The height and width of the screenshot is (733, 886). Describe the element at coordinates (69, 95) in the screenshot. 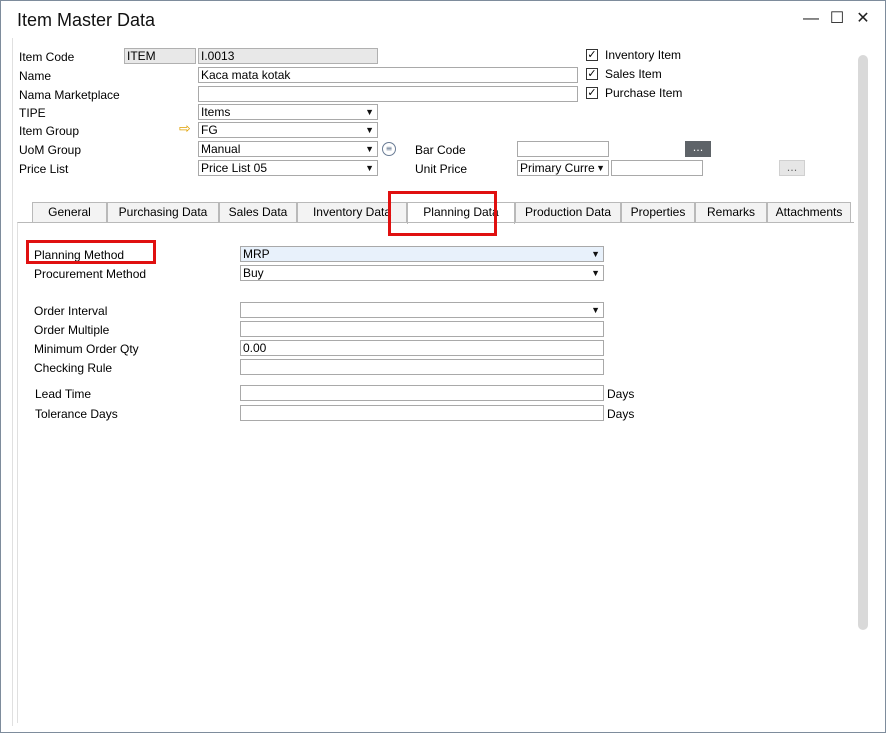

I see `marketplace-label: Nama Marketplace` at that location.